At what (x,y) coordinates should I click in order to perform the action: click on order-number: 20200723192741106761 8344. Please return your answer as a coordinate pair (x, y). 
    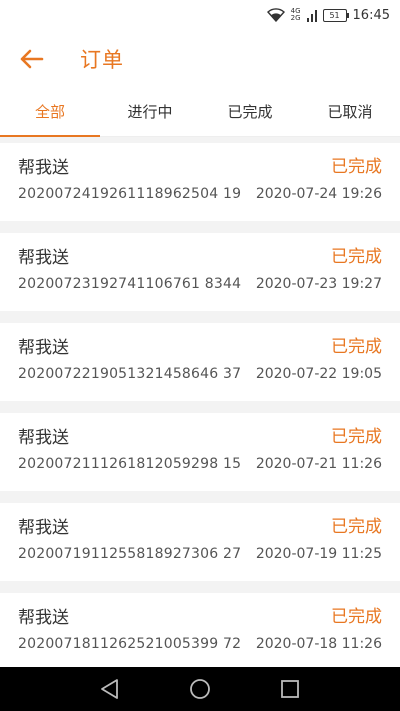
    Looking at the image, I should click on (130, 284).